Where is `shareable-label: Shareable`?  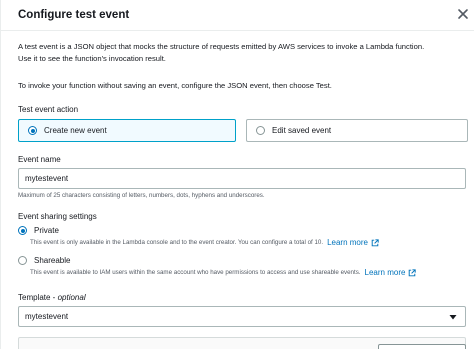
shareable-label: Shareable is located at coordinates (52, 260).